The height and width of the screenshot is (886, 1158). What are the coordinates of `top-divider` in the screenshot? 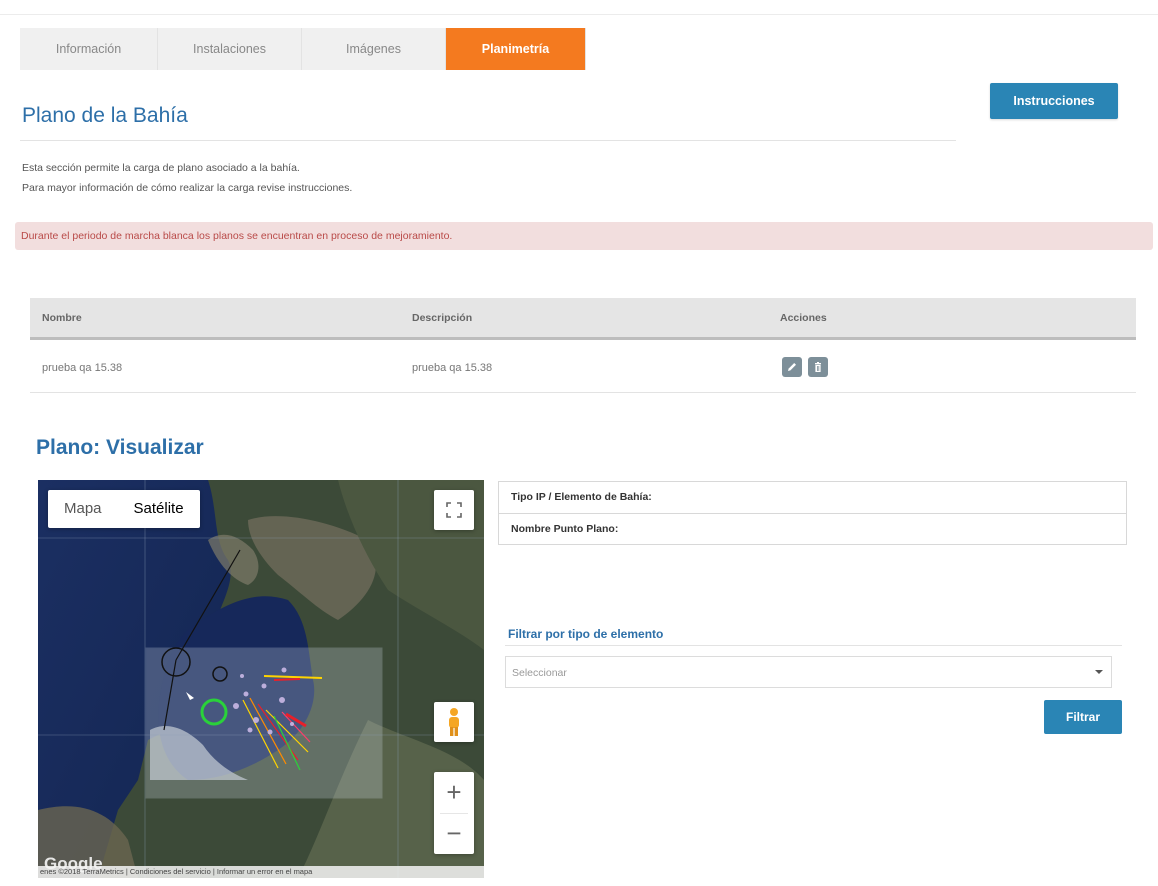 It's located at (579, 14).